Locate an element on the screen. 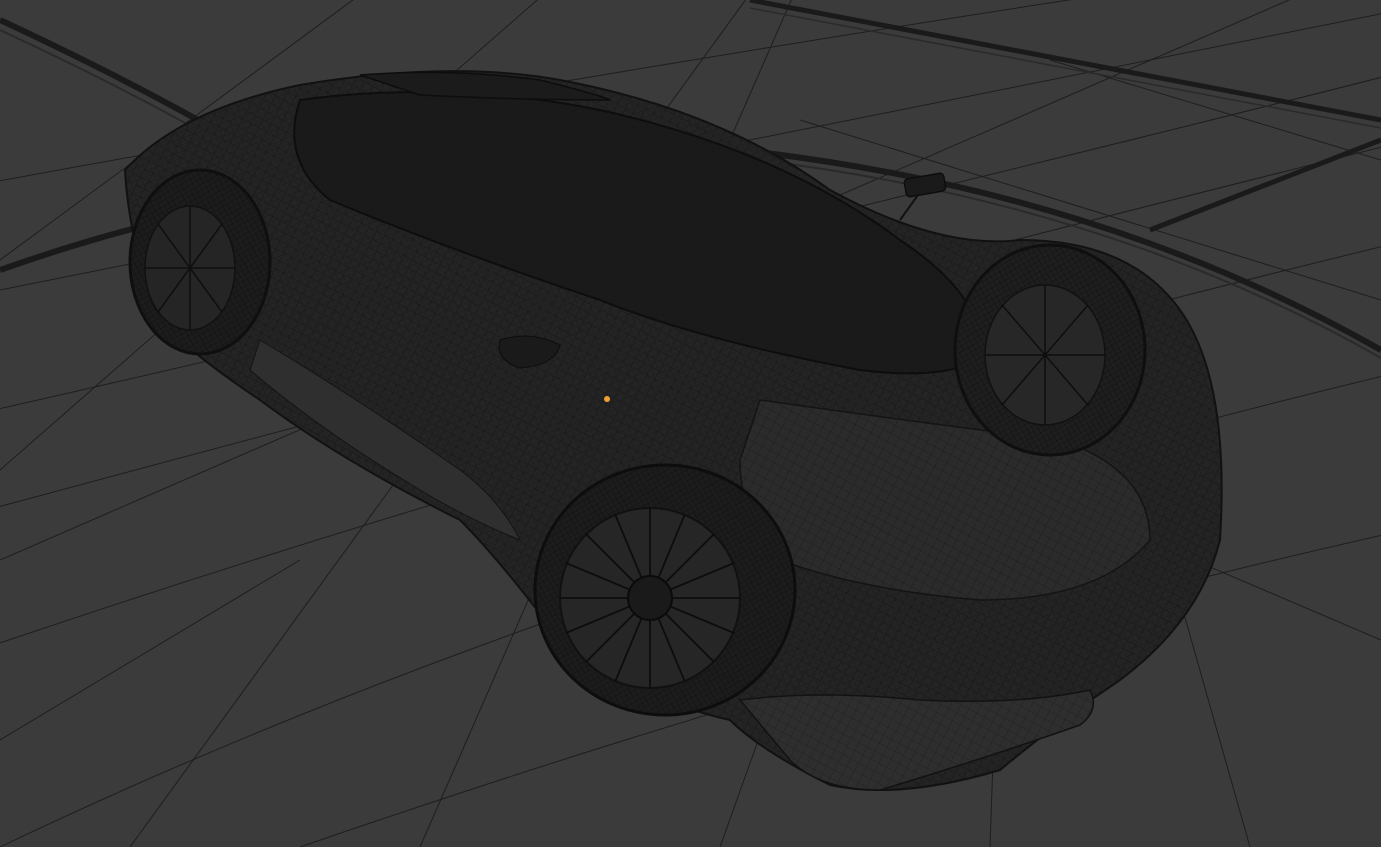 The width and height of the screenshot is (1381, 847). rear-wheel is located at coordinates (200, 262).